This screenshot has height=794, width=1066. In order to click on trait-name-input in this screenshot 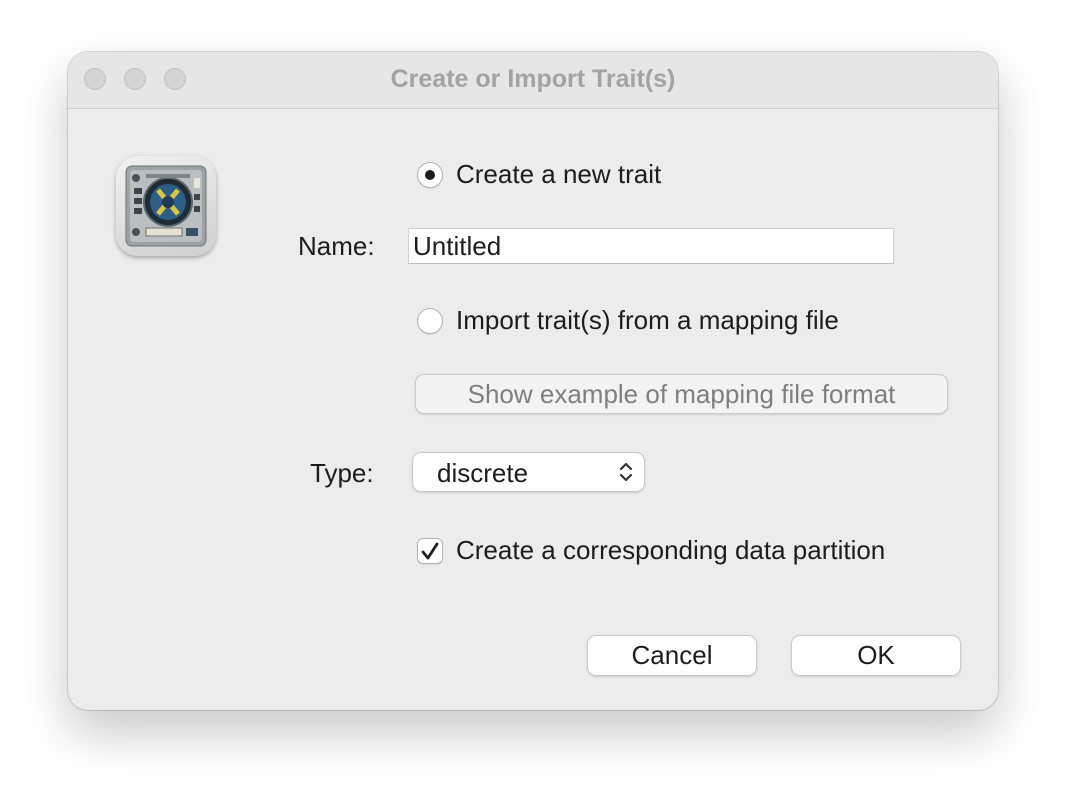, I will do `click(651, 246)`.